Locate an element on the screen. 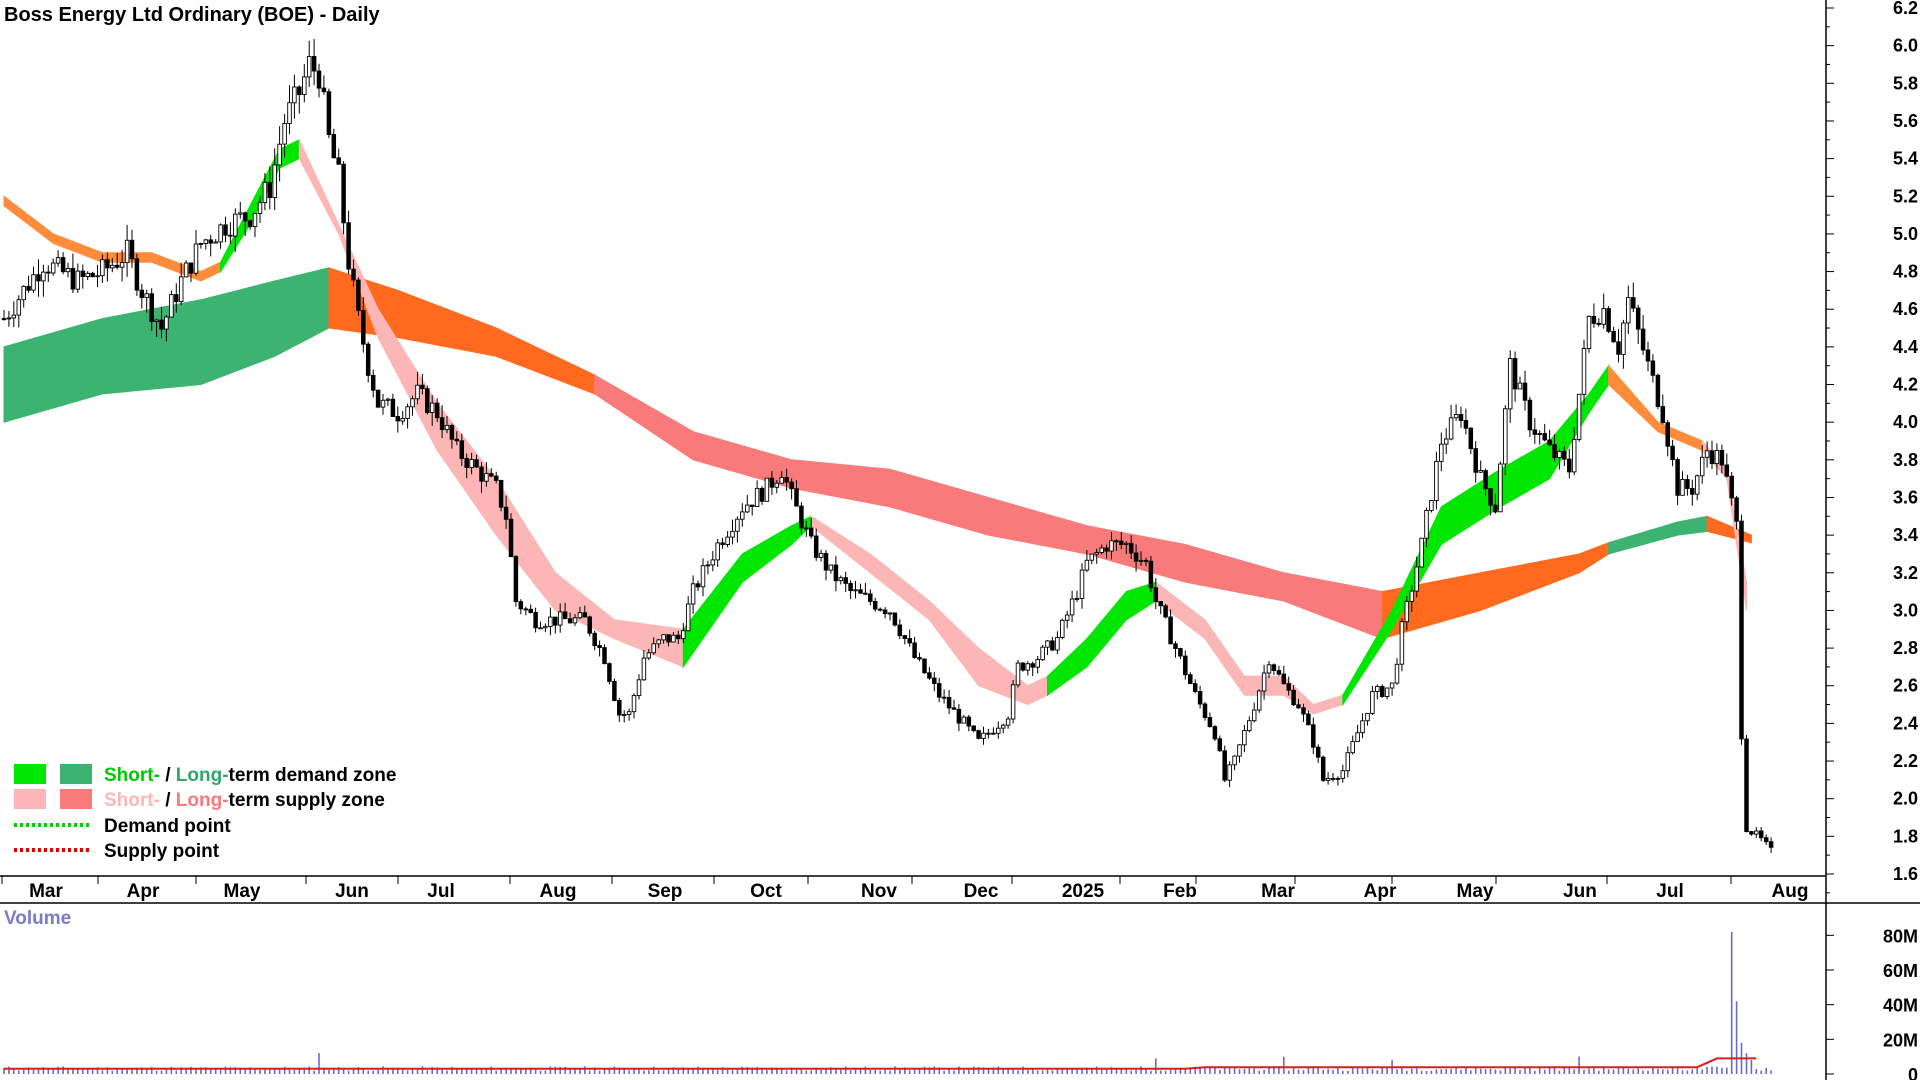 This screenshot has height=1080, width=1920. legend-label: Short- / Long-term demand zone is located at coordinates (250, 775).